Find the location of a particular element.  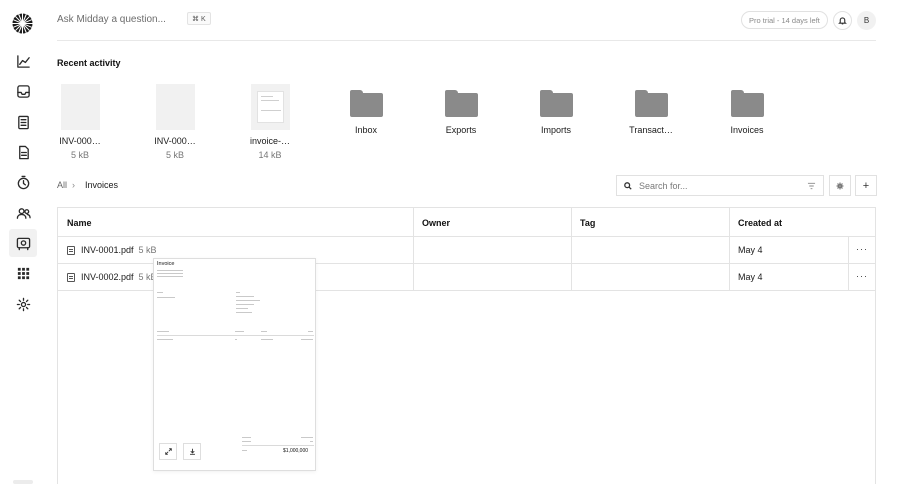

recent-folder-item: Inbox is located at coordinates (366, 109).